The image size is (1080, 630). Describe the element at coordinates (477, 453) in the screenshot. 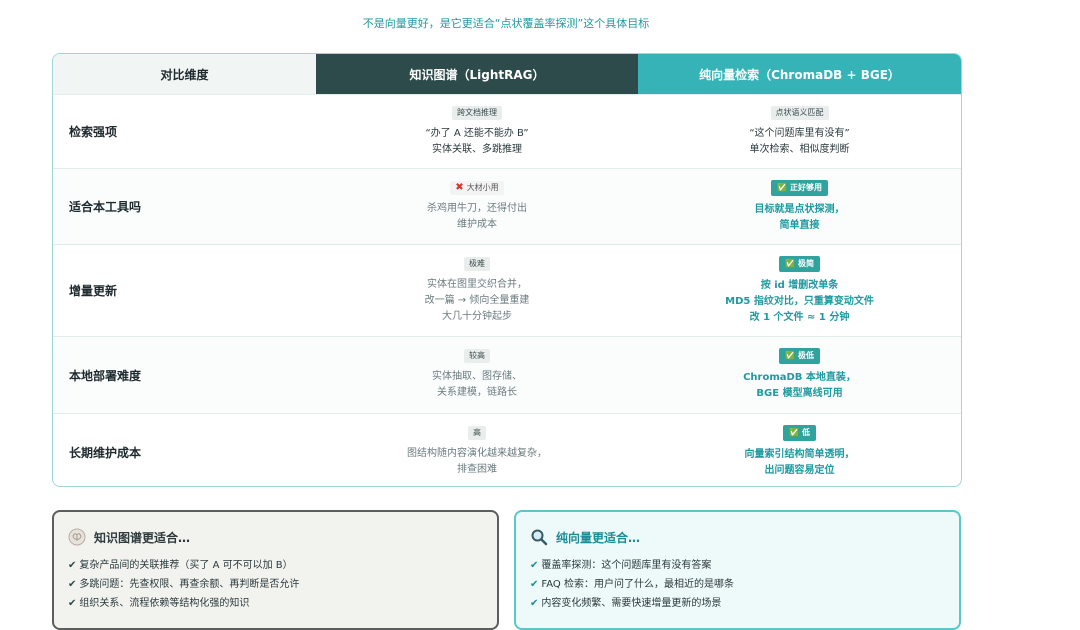

I see `kg-text: 图结构随内容演化越来越复杂，` at that location.